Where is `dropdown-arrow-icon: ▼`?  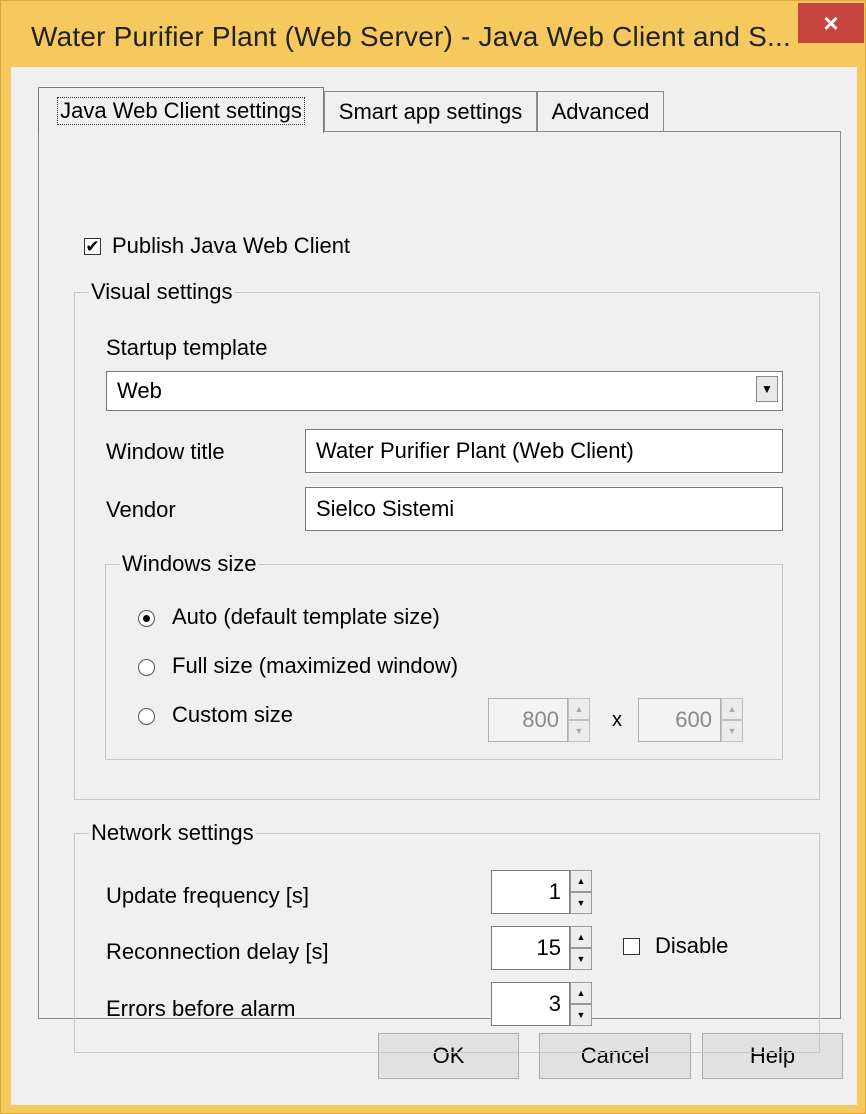
dropdown-arrow-icon: ▼ is located at coordinates (767, 389).